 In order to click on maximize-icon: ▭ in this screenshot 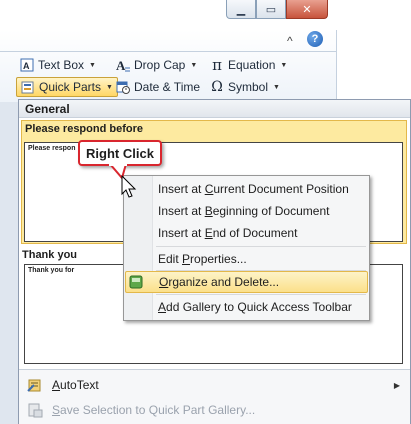, I will do `click(271, 9)`.